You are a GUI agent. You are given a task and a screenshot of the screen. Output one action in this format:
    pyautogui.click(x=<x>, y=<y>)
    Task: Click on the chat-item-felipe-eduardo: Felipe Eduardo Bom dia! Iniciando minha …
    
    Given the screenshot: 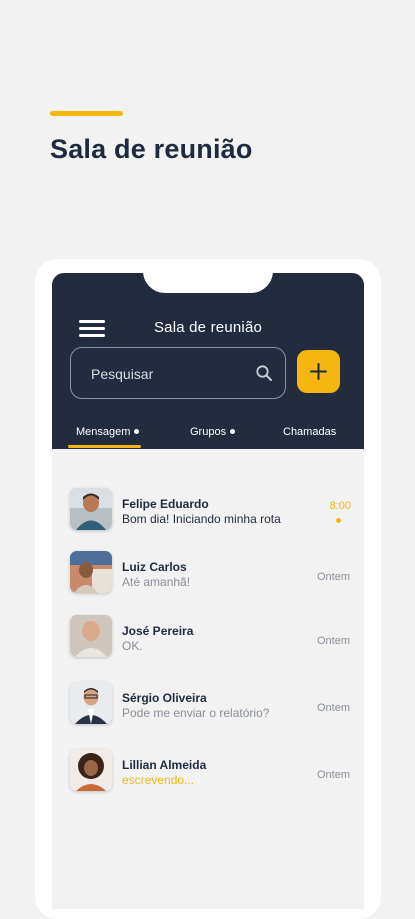 What is the action you would take?
    pyautogui.click(x=208, y=518)
    